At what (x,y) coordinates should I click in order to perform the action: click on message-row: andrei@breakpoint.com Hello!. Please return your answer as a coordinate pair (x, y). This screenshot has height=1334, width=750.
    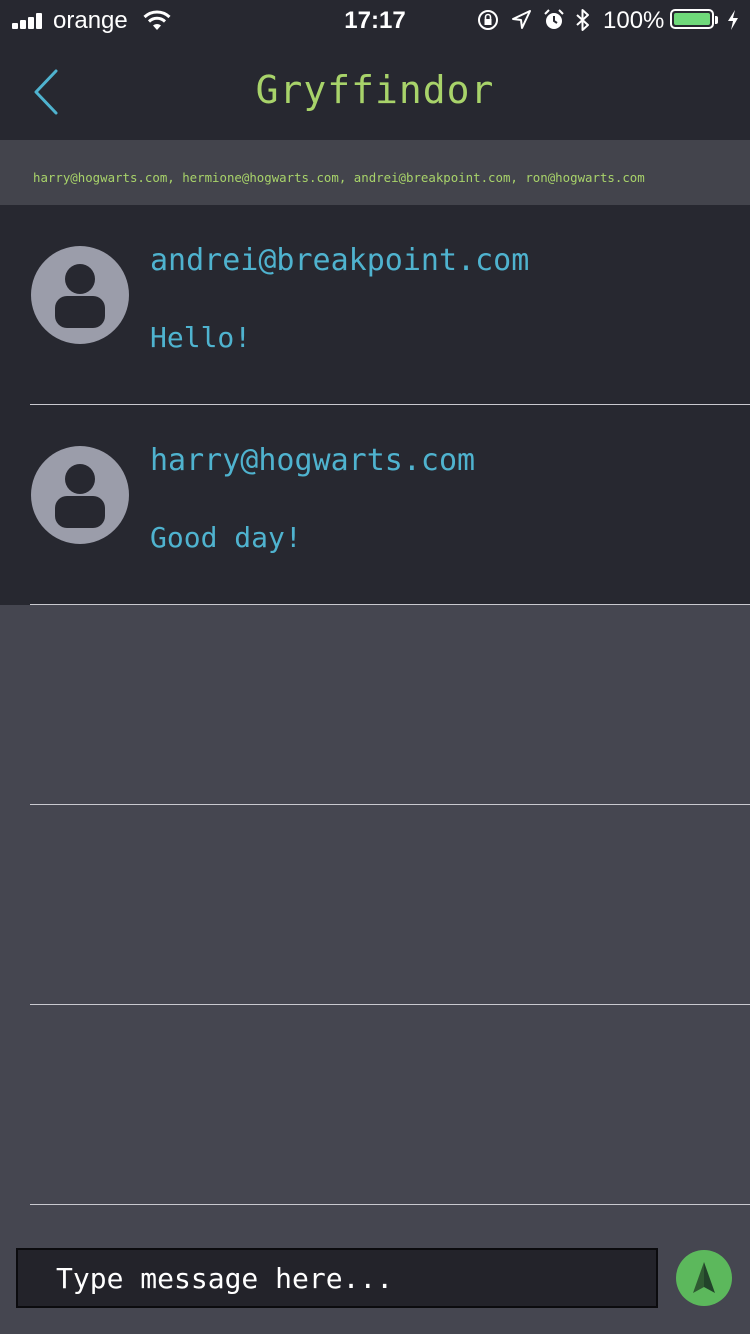
    Looking at the image, I should click on (375, 305).